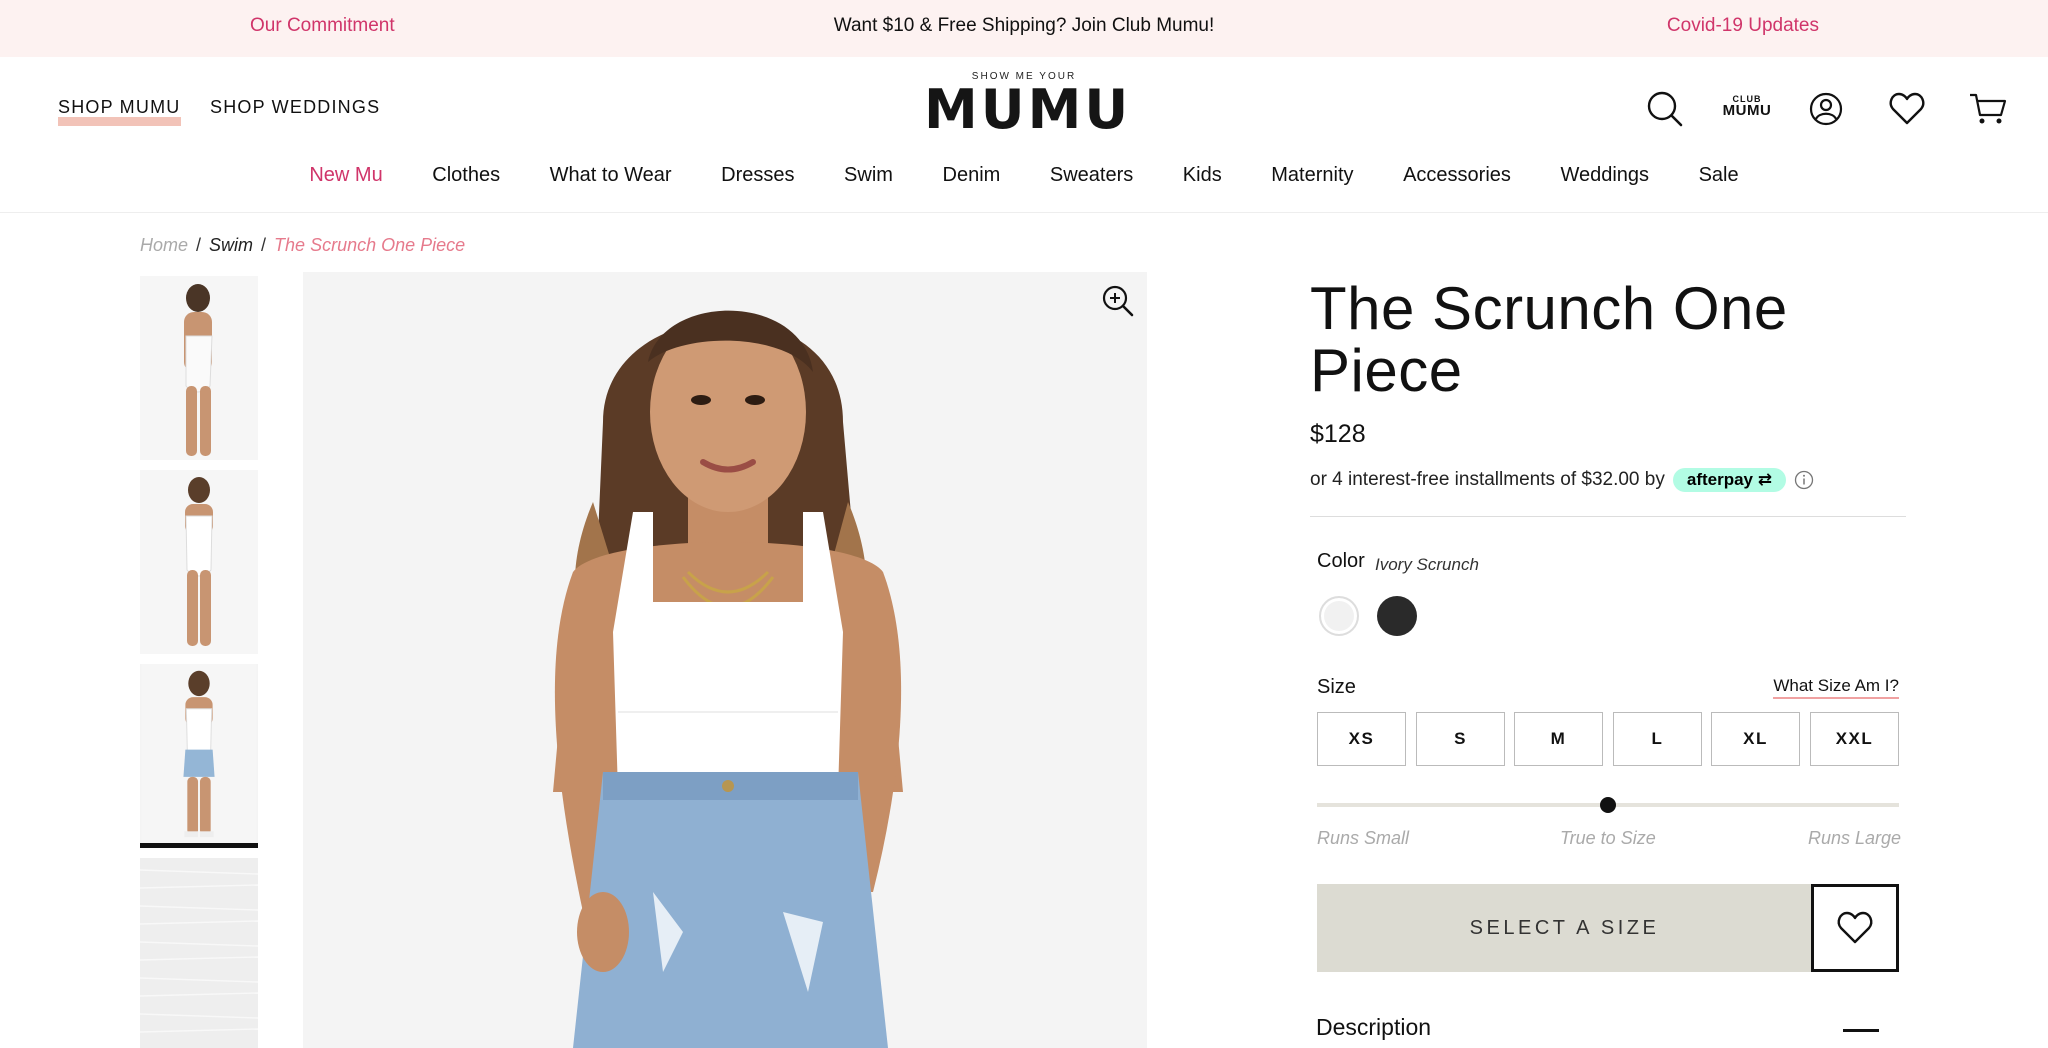  I want to click on product-title: The Scrunch One Piece, so click(1549, 339).